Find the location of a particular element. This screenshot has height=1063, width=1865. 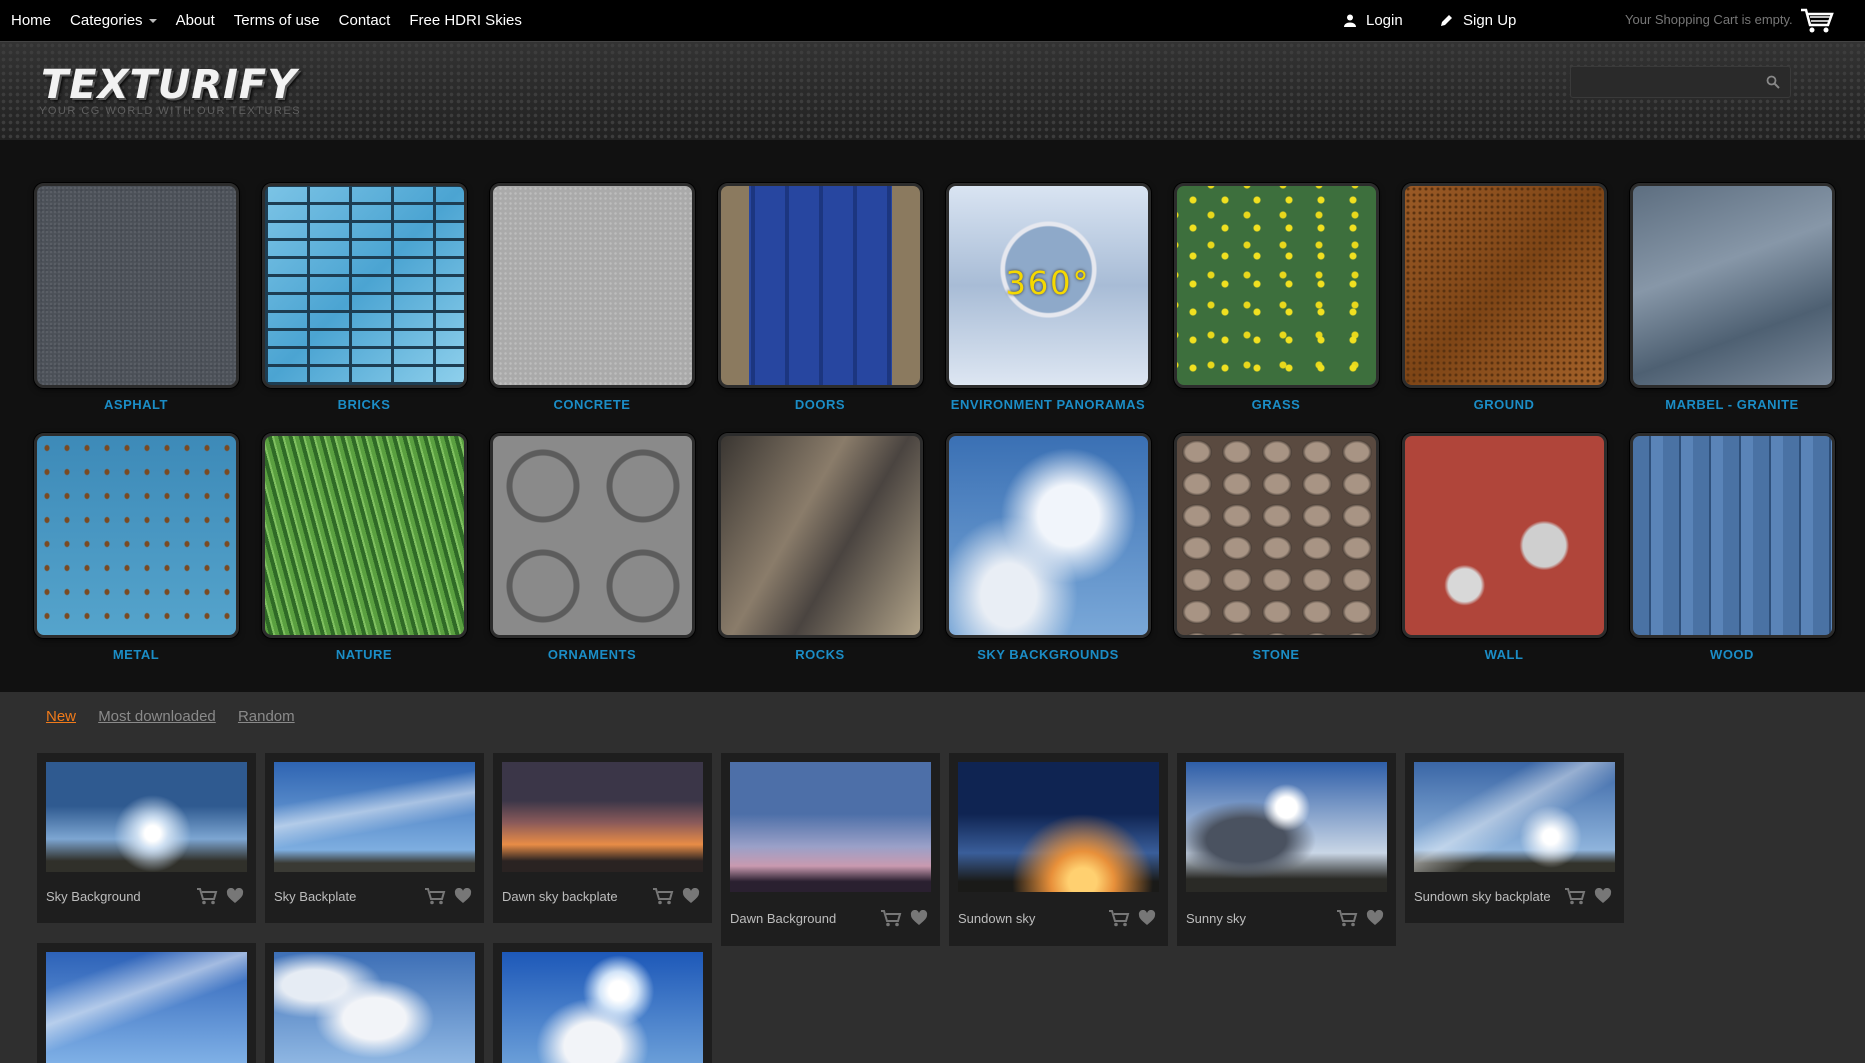

search-input is located at coordinates (1661, 82).